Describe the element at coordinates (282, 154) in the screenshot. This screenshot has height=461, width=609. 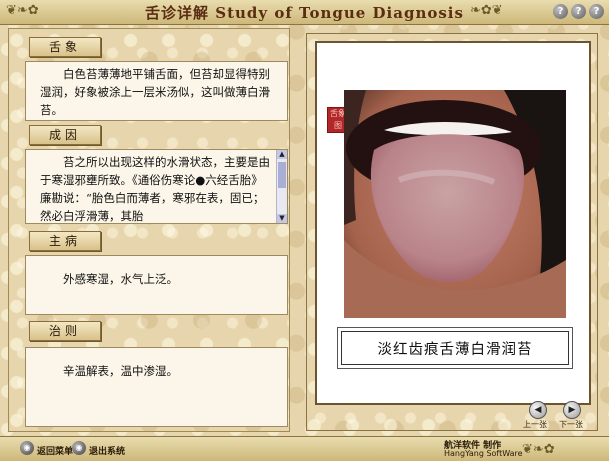
I see `scroll-up-icon: ▲` at that location.